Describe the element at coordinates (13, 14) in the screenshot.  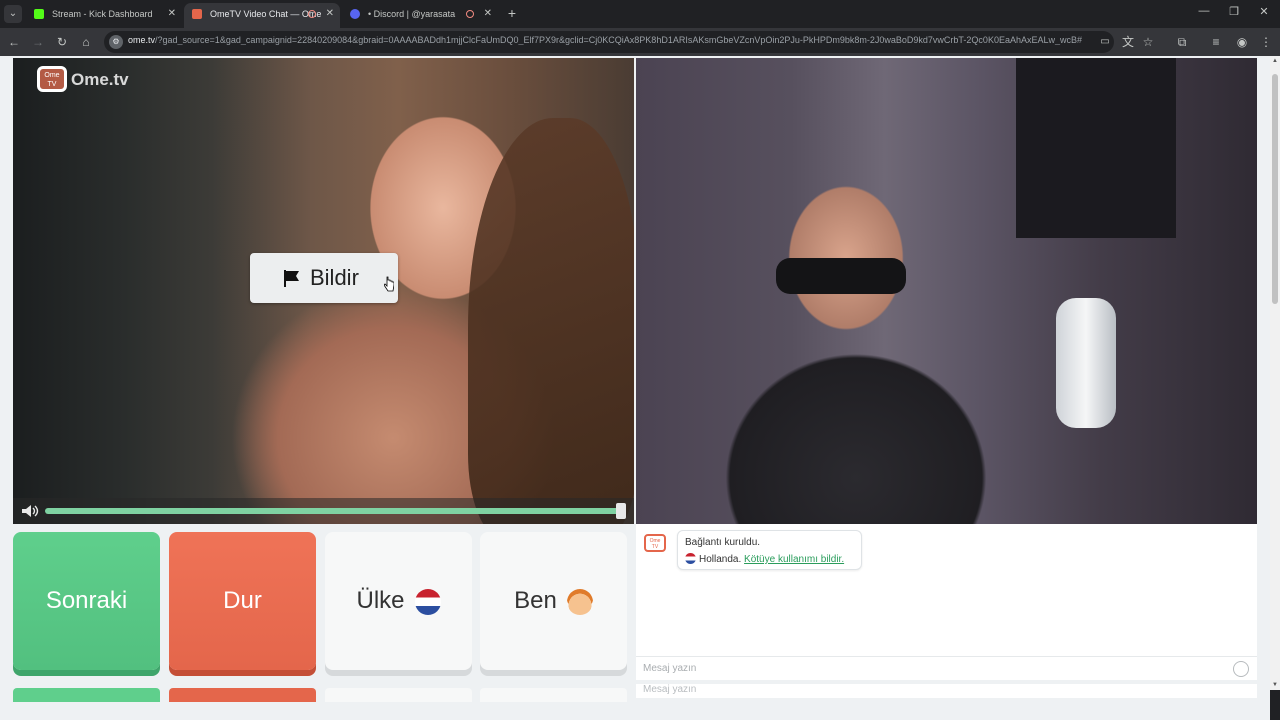
I see `tab-search-button: ⌄` at that location.